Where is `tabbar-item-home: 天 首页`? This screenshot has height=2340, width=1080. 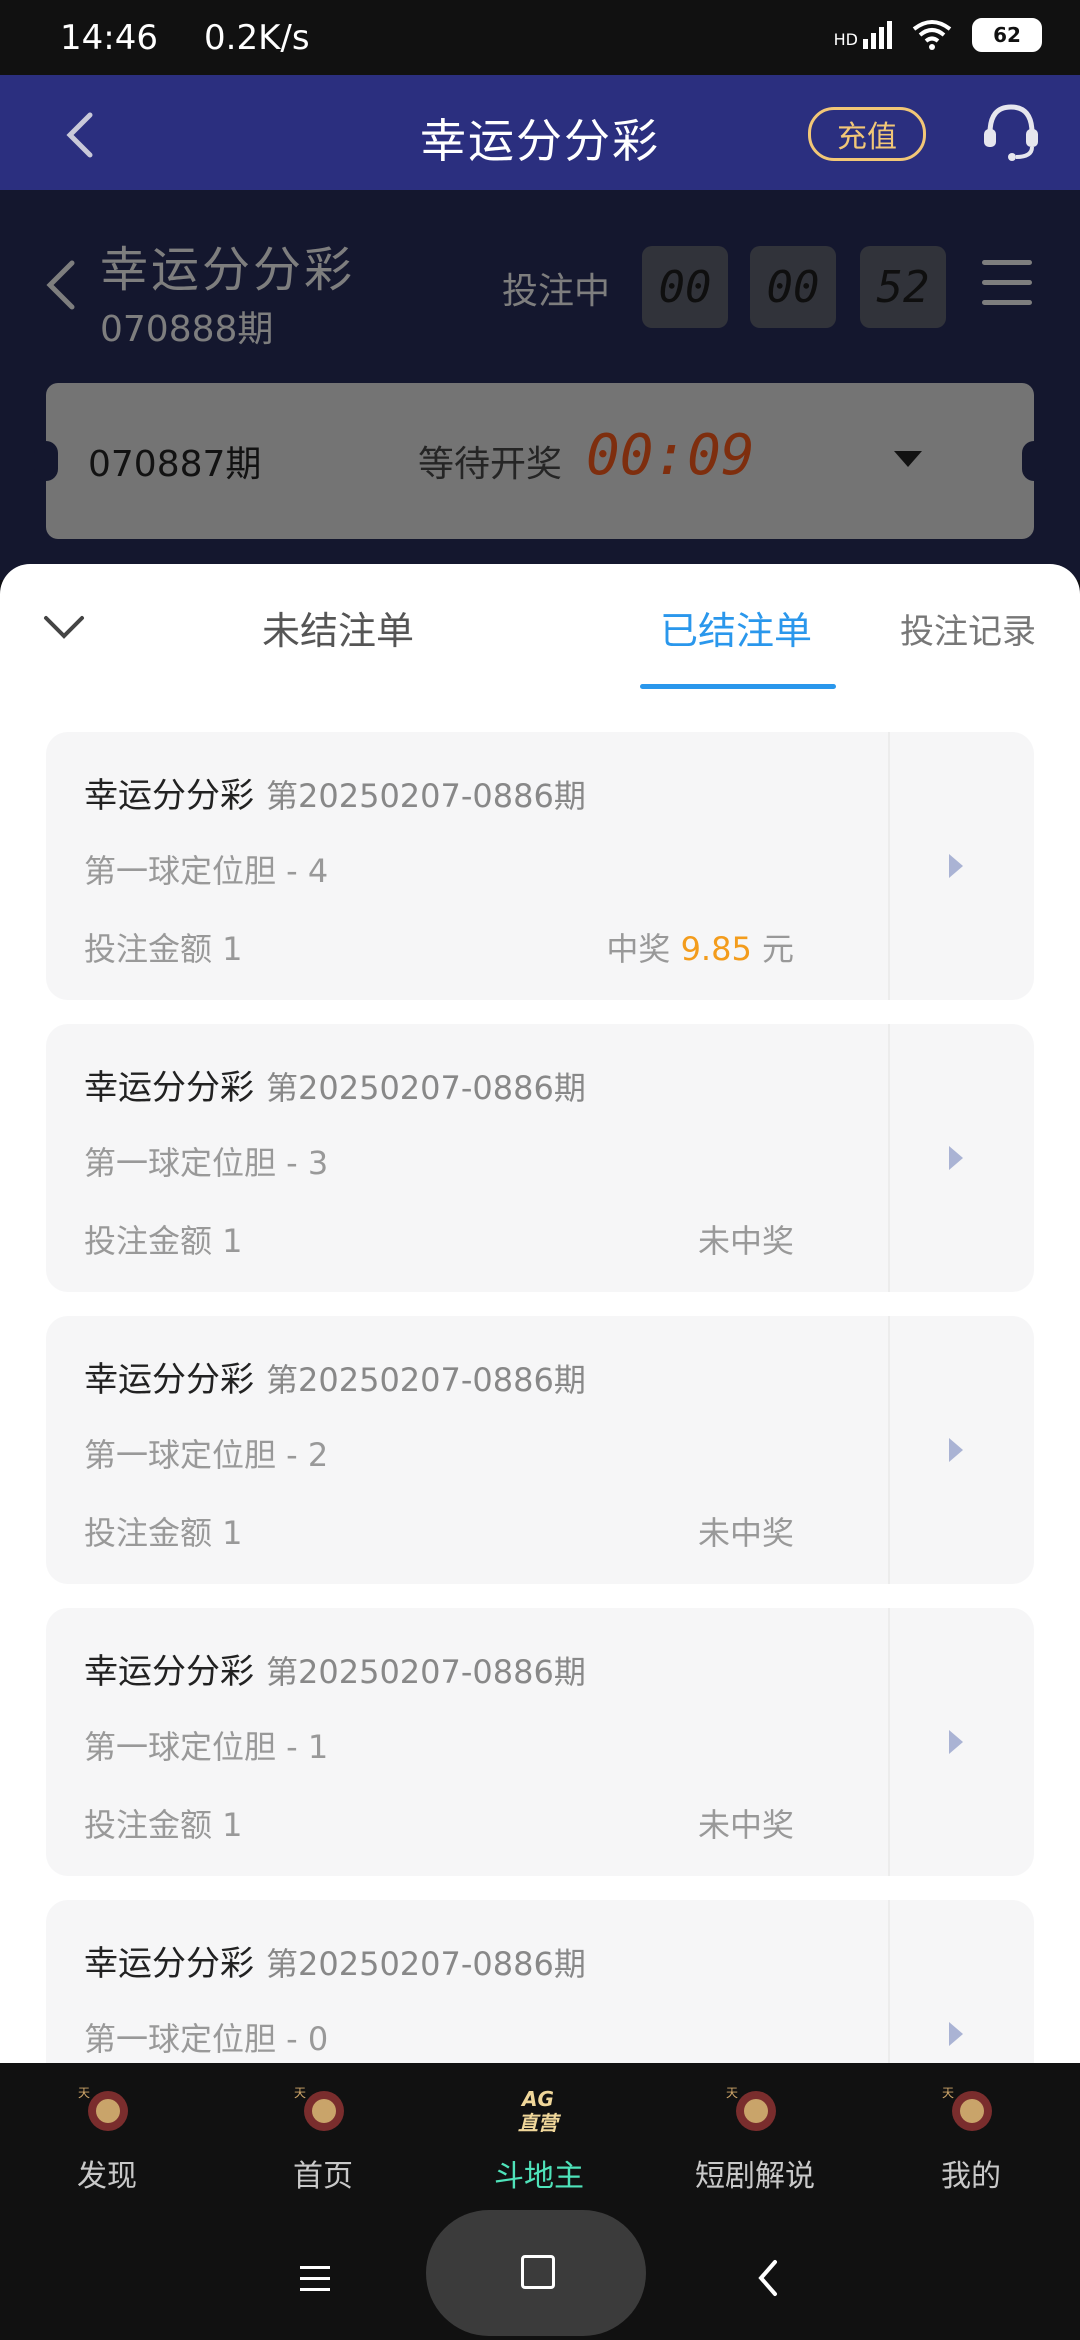
tabbar-item-home: 天 首页 is located at coordinates (323, 2136).